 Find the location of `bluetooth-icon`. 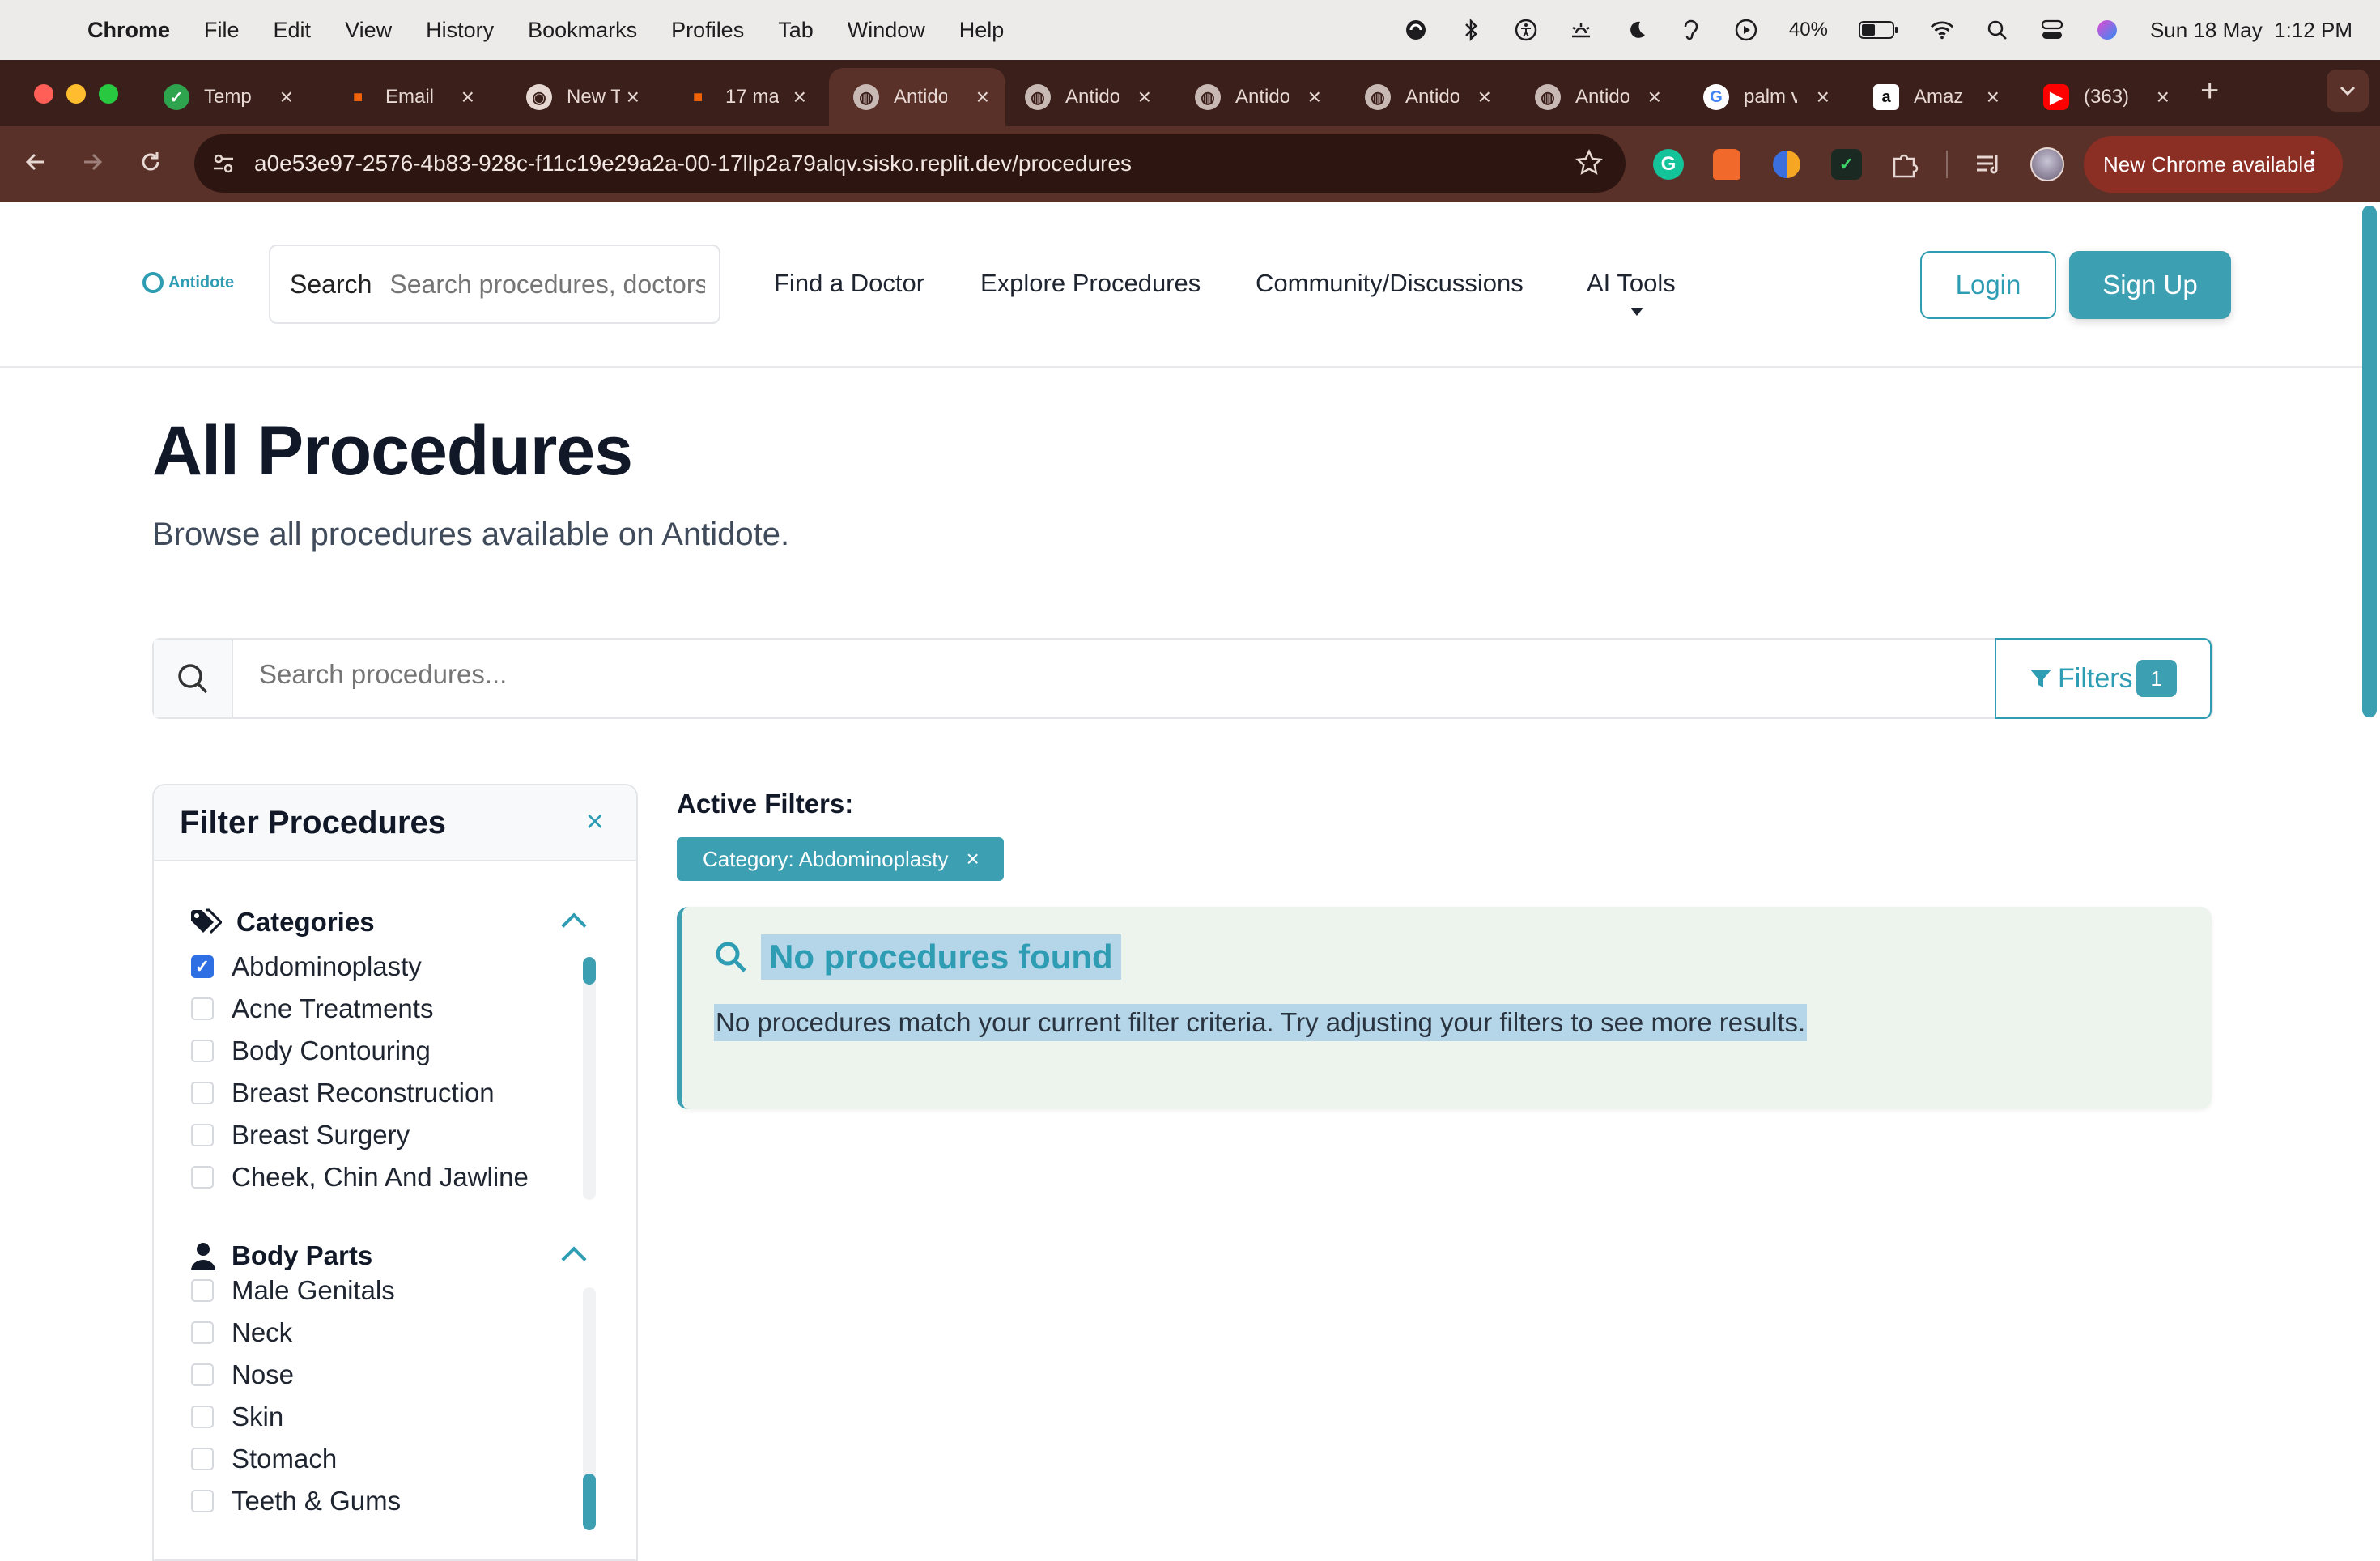

bluetooth-icon is located at coordinates (1471, 30).